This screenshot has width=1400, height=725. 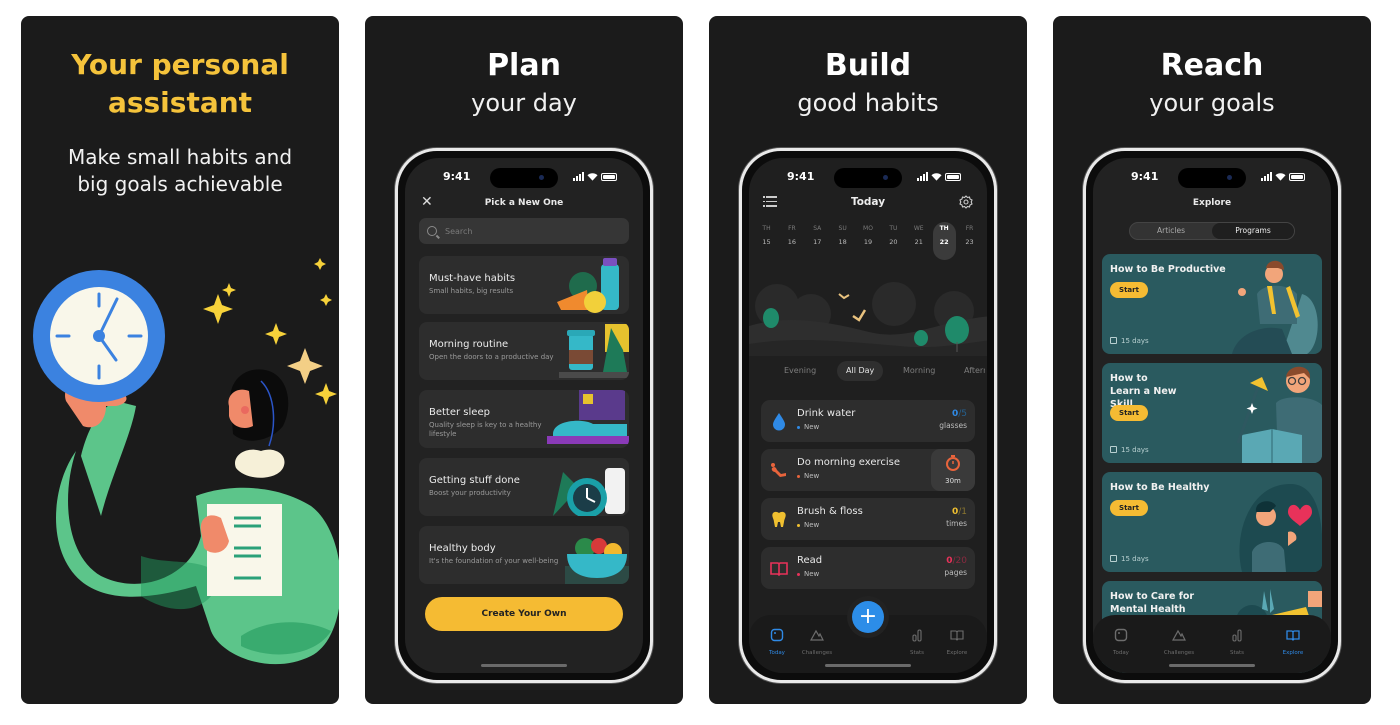 What do you see at coordinates (918, 228) in the screenshot?
I see `weekday: WE` at bounding box center [918, 228].